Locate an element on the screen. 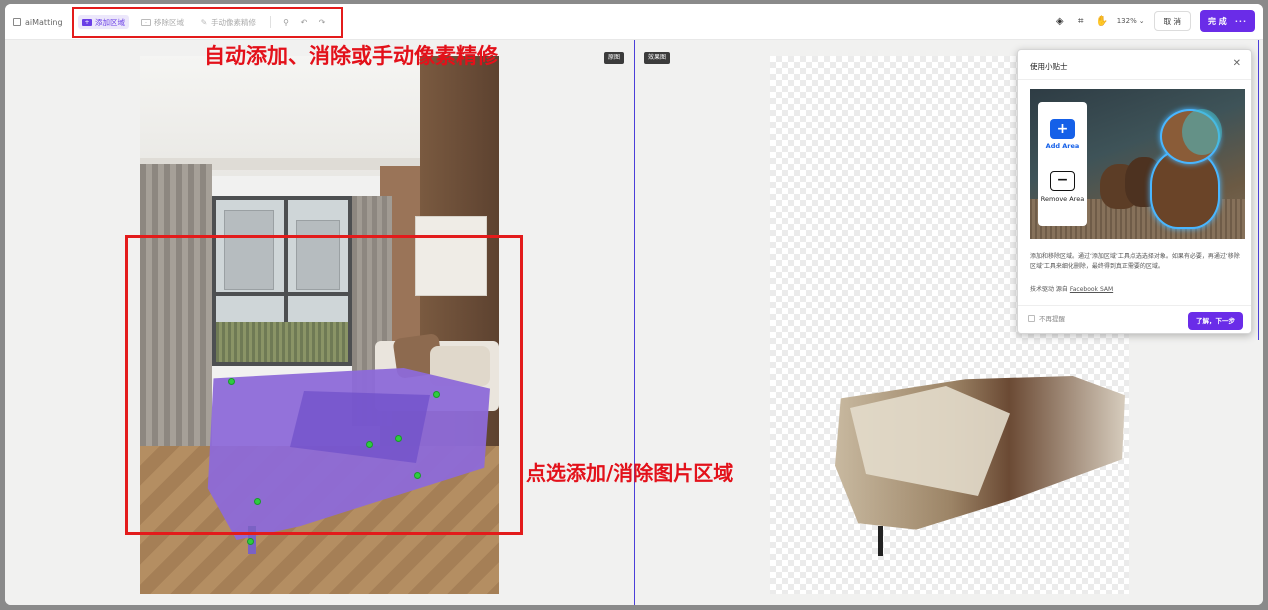 The image size is (1268, 610). annotation-mid-caption: 点选添加/消除图片区域 is located at coordinates (630, 473).